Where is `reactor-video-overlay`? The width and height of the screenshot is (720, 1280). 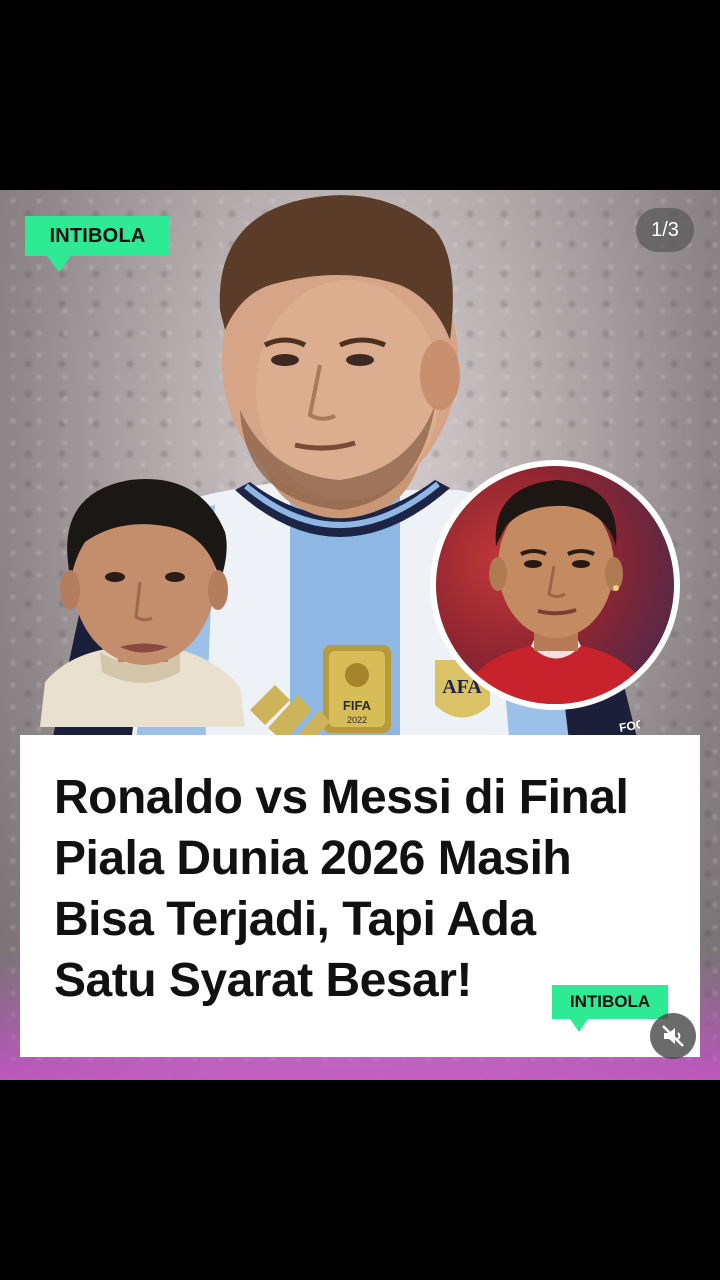 reactor-video-overlay is located at coordinates (142, 603).